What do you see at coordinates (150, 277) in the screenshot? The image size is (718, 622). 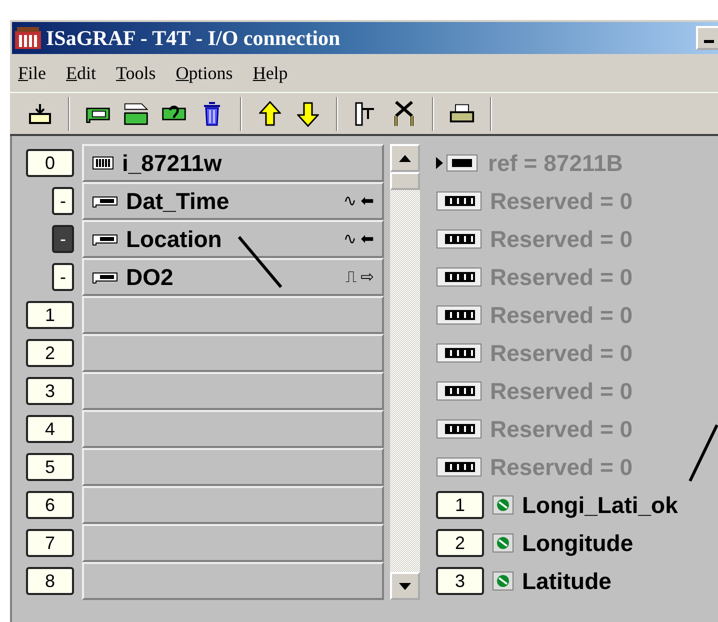 I see `channel-name: DO2` at bounding box center [150, 277].